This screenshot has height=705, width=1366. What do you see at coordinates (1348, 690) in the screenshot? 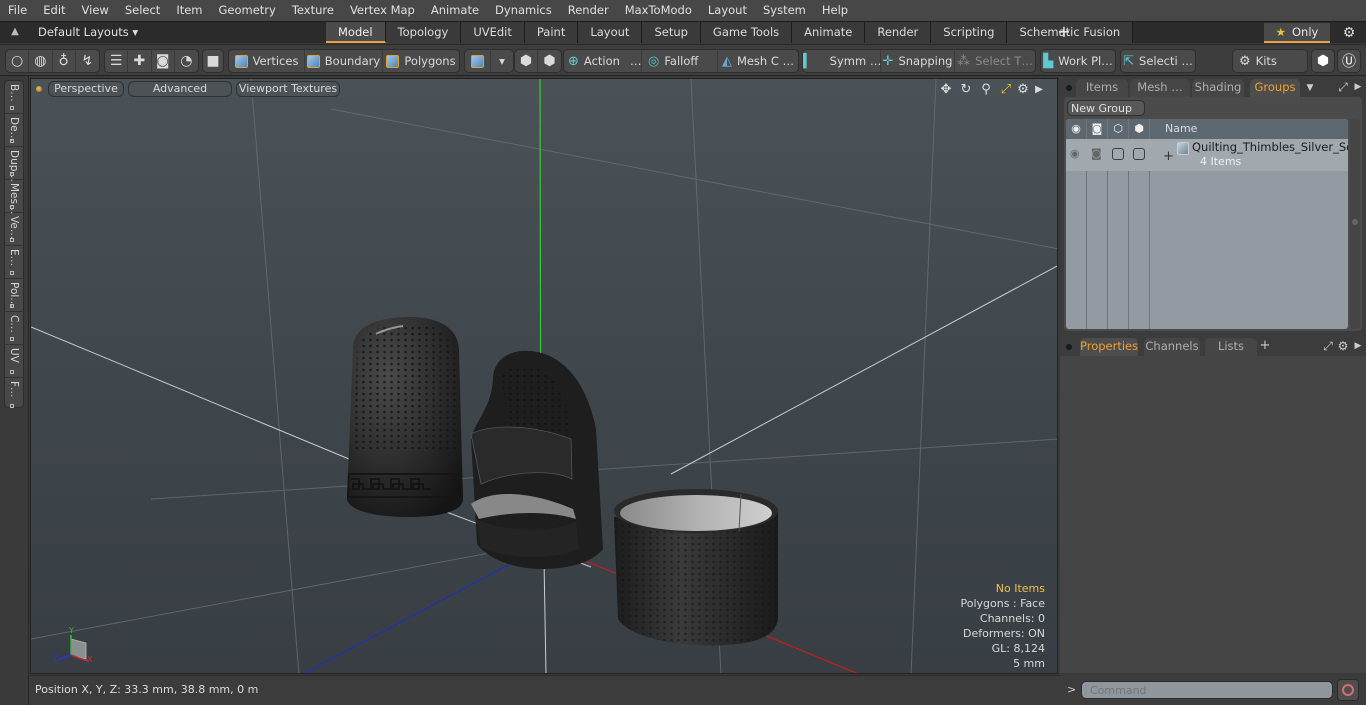
I see `record-macro-button` at bounding box center [1348, 690].